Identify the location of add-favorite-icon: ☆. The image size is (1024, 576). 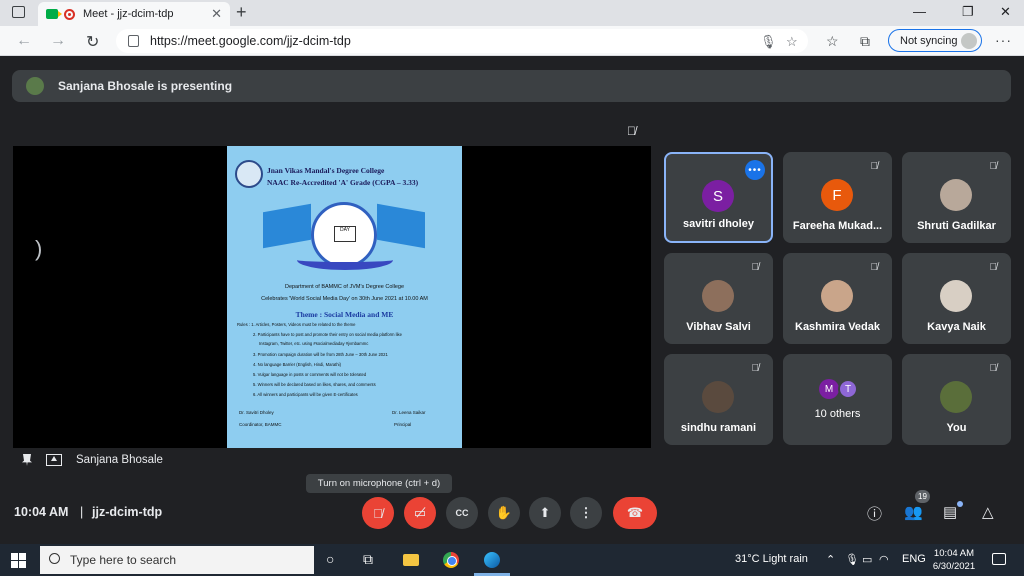
(792, 42).